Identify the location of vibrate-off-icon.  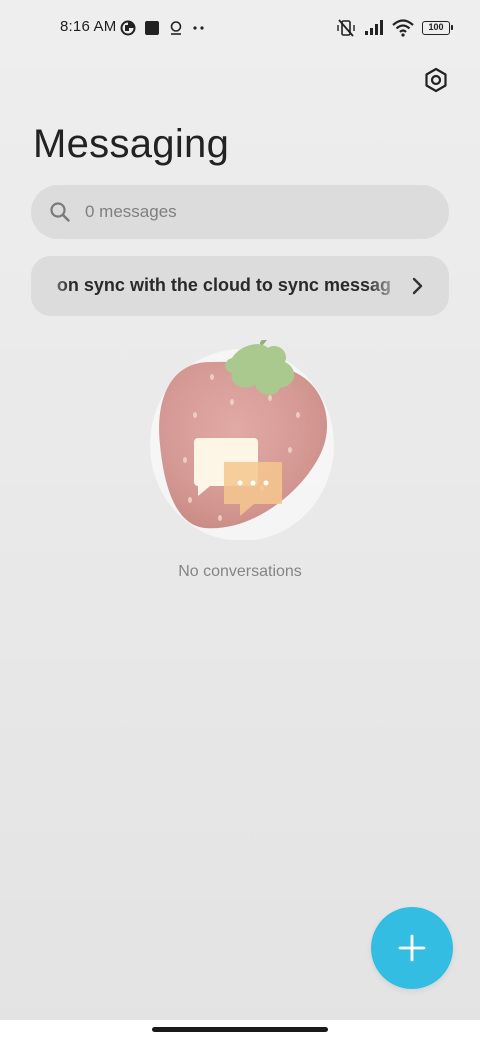
(346, 28).